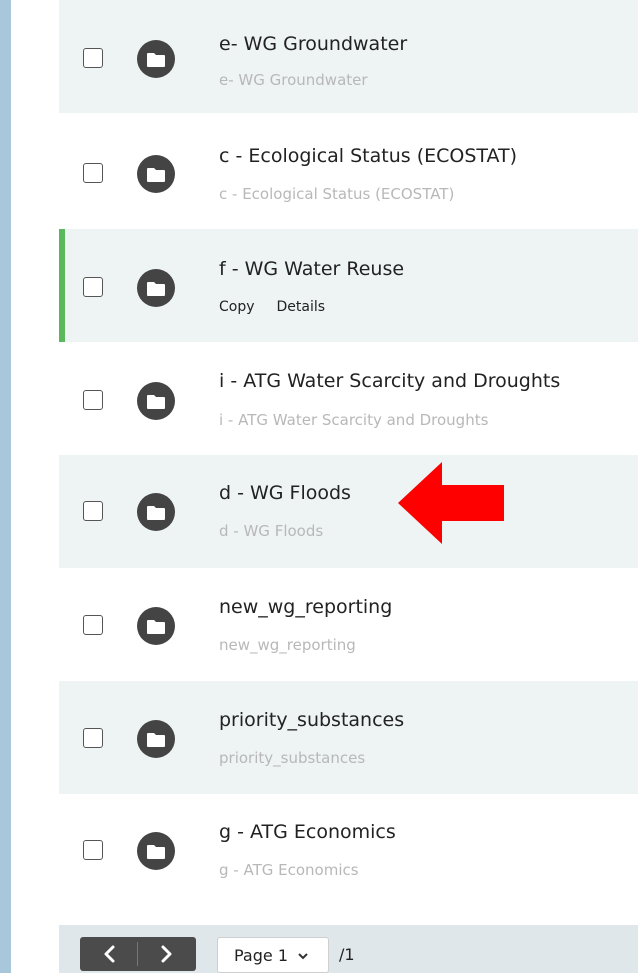 The image size is (638, 975). I want to click on pagination-nav, so click(138, 954).